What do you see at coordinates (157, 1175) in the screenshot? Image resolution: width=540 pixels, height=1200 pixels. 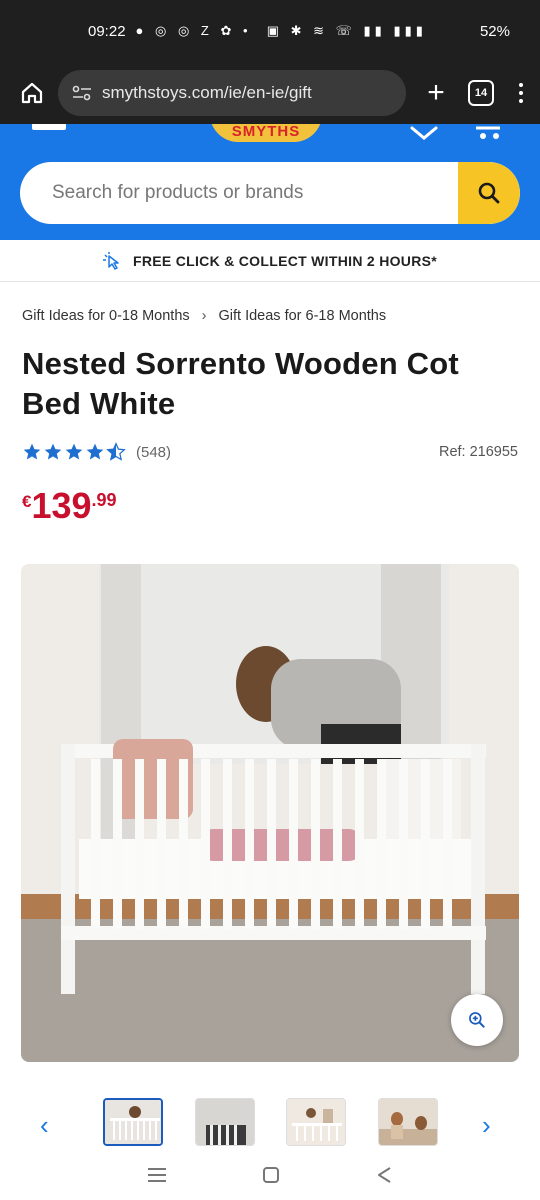 I see `recent-apps-icon` at bounding box center [157, 1175].